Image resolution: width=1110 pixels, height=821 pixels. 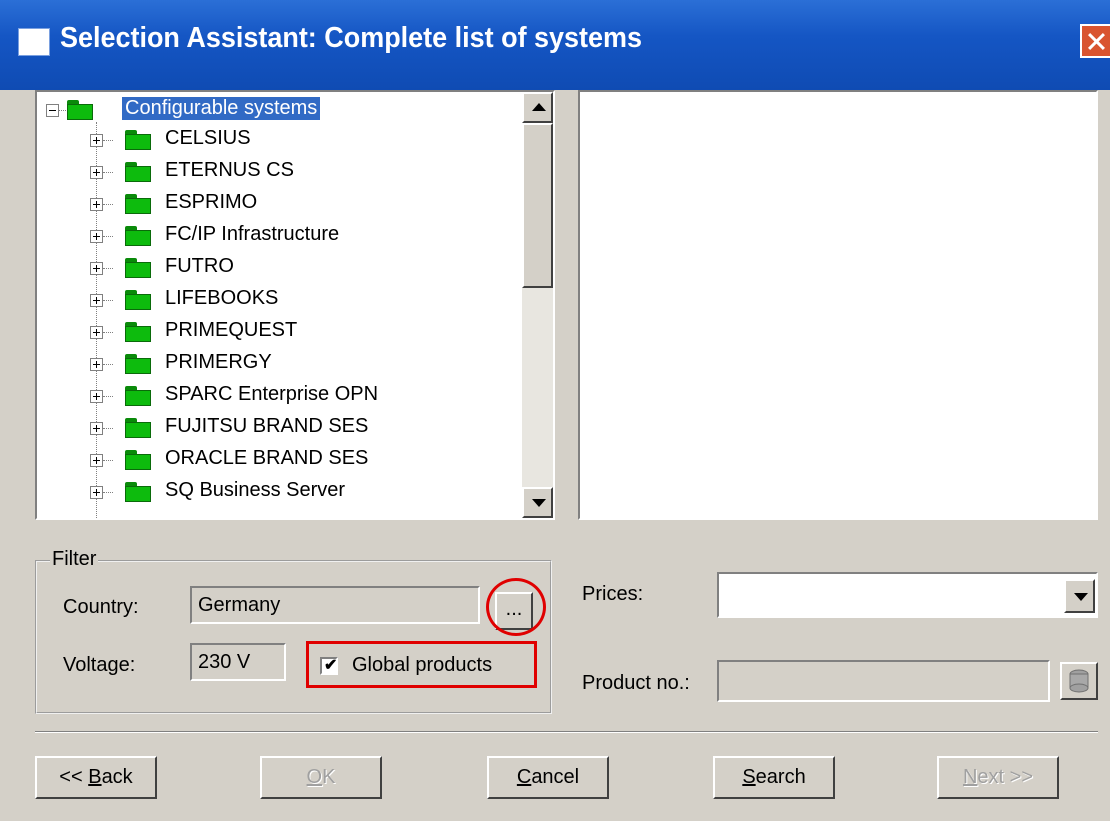 What do you see at coordinates (266, 458) in the screenshot?
I see `tree-item-label: ORACLE BRAND SES` at bounding box center [266, 458].